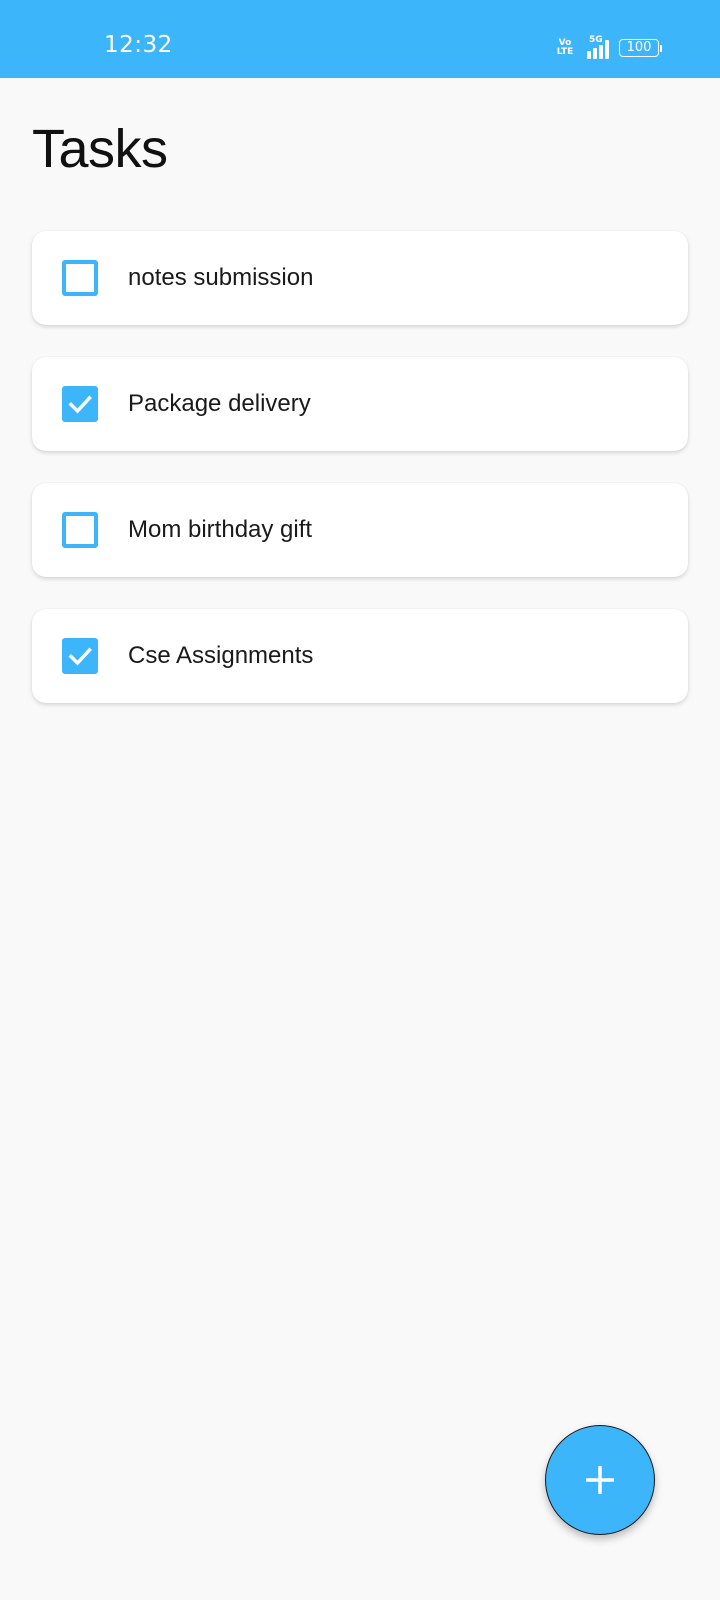 The image size is (720, 1600). I want to click on battery-level: 100, so click(639, 48).